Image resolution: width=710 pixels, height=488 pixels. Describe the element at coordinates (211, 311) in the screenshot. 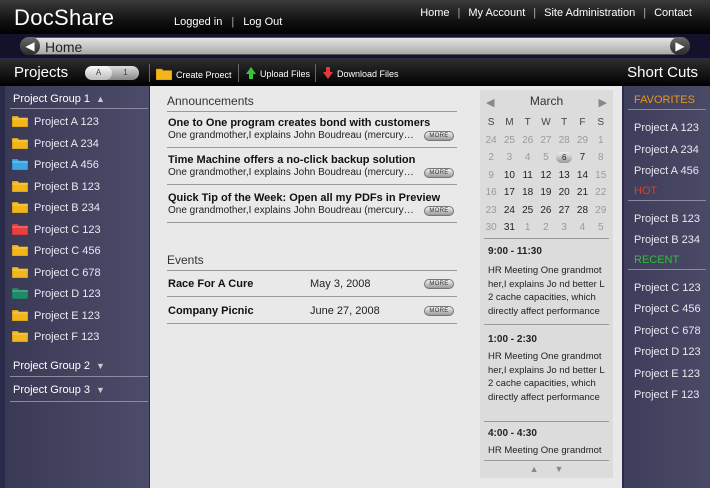

I see `event-name: Company Picnic` at that location.